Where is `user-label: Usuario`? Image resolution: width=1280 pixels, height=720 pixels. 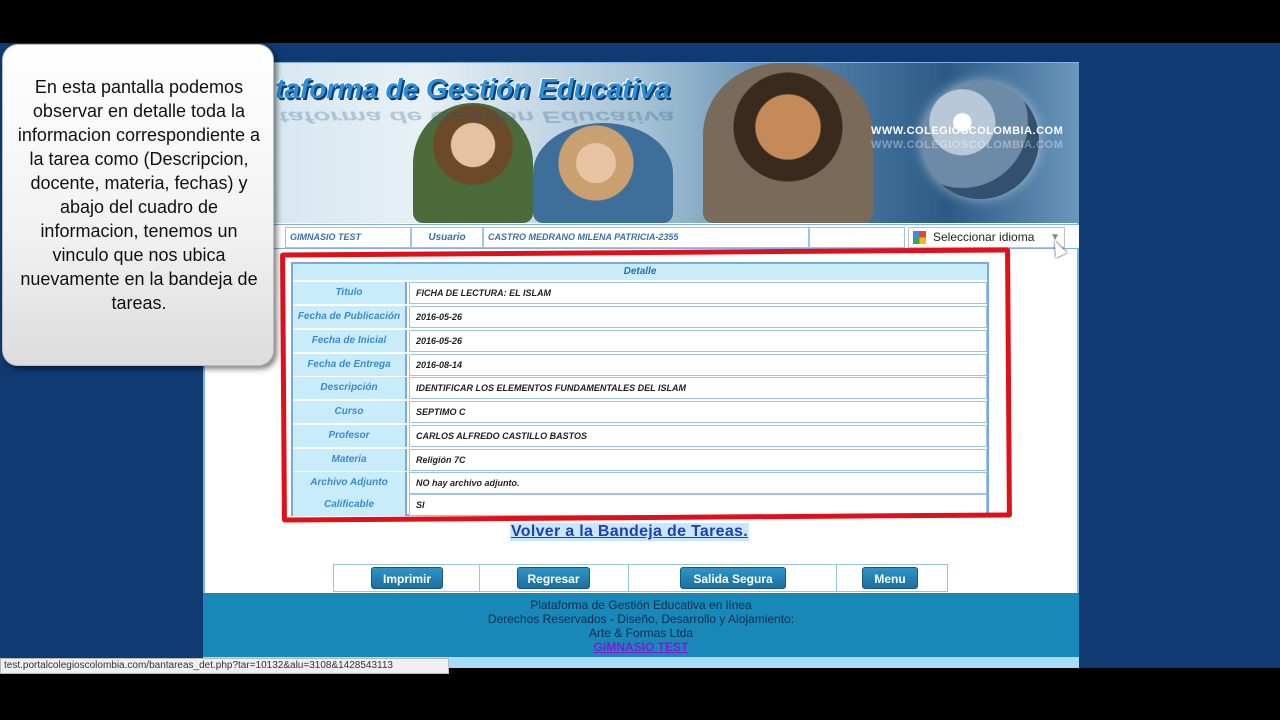 user-label: Usuario is located at coordinates (447, 237).